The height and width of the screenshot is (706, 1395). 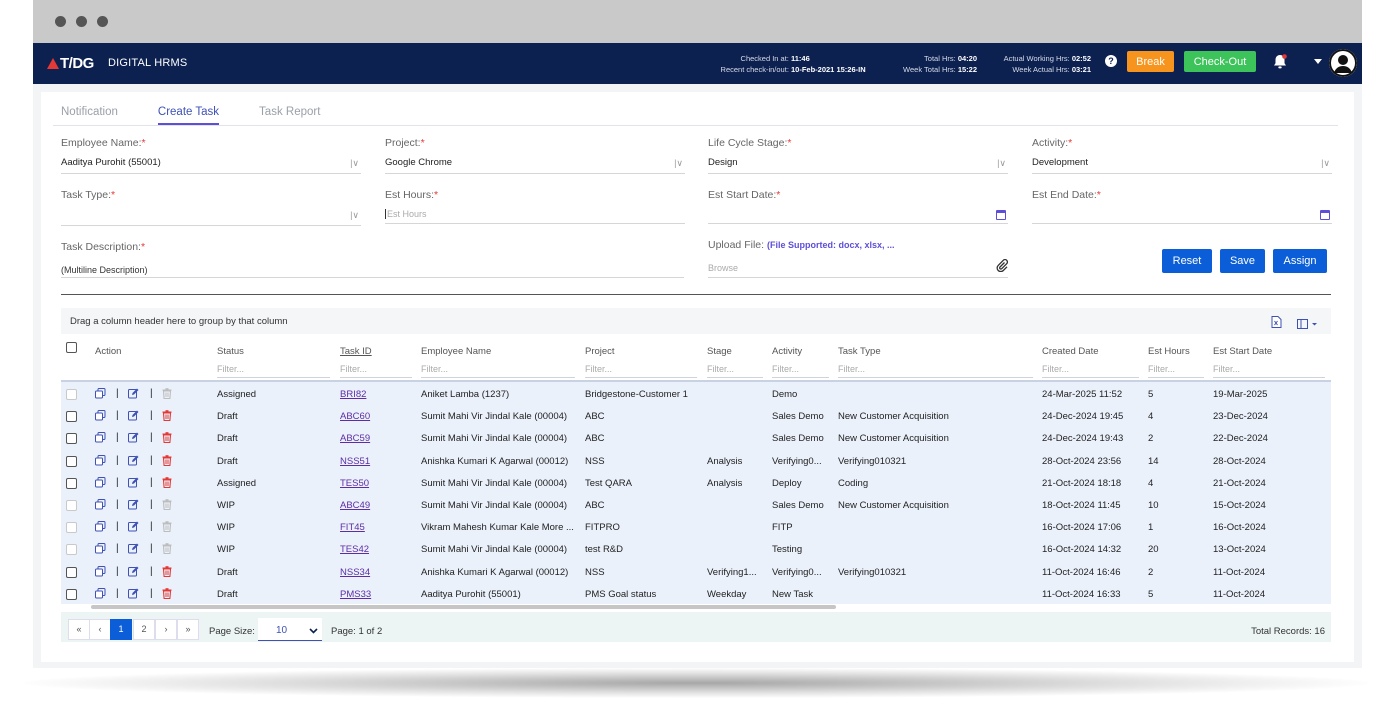 What do you see at coordinates (188, 115) in the screenshot?
I see `tab-create-task: Create Task` at bounding box center [188, 115].